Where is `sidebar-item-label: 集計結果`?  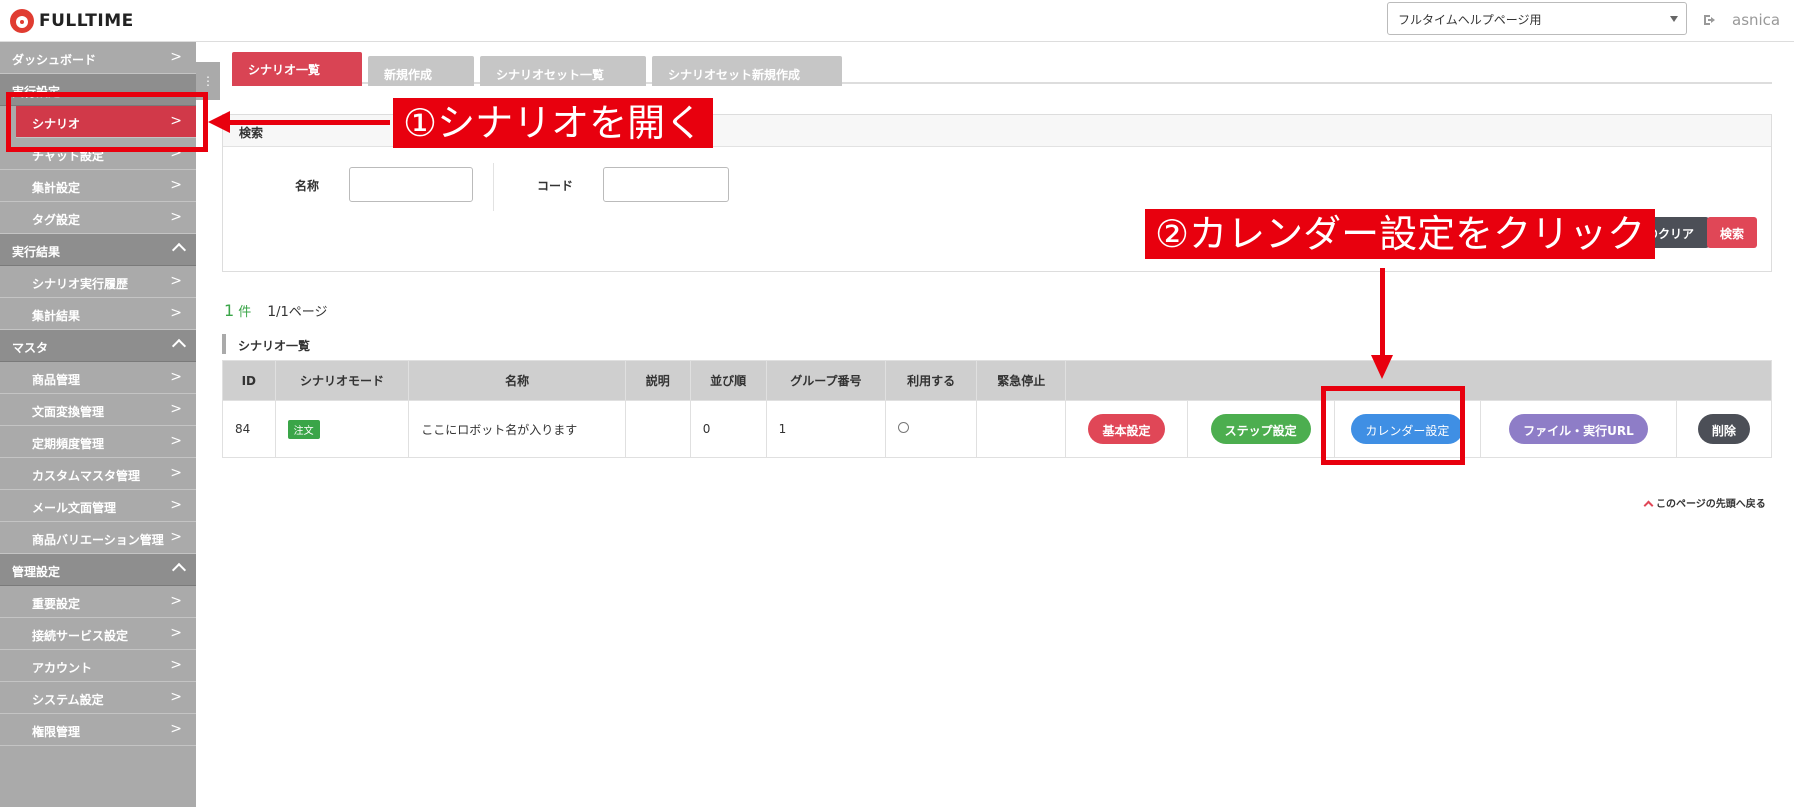
sidebar-item-label: 集計結果 is located at coordinates (56, 316).